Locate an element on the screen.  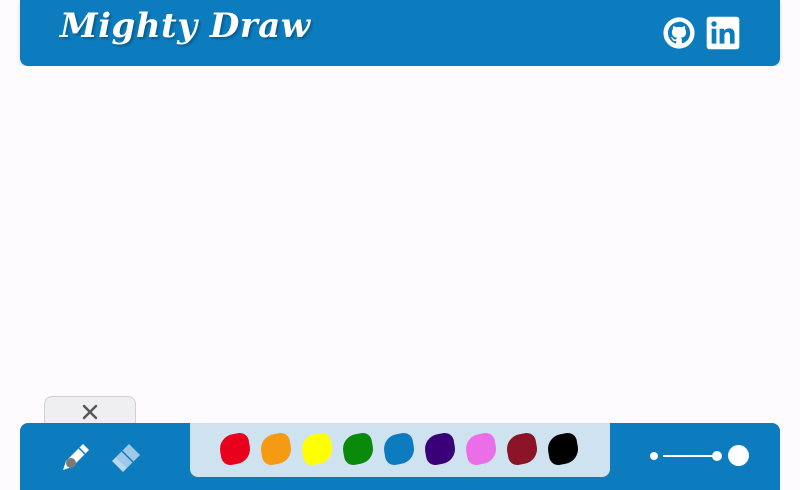
swatch-green is located at coordinates (358, 449).